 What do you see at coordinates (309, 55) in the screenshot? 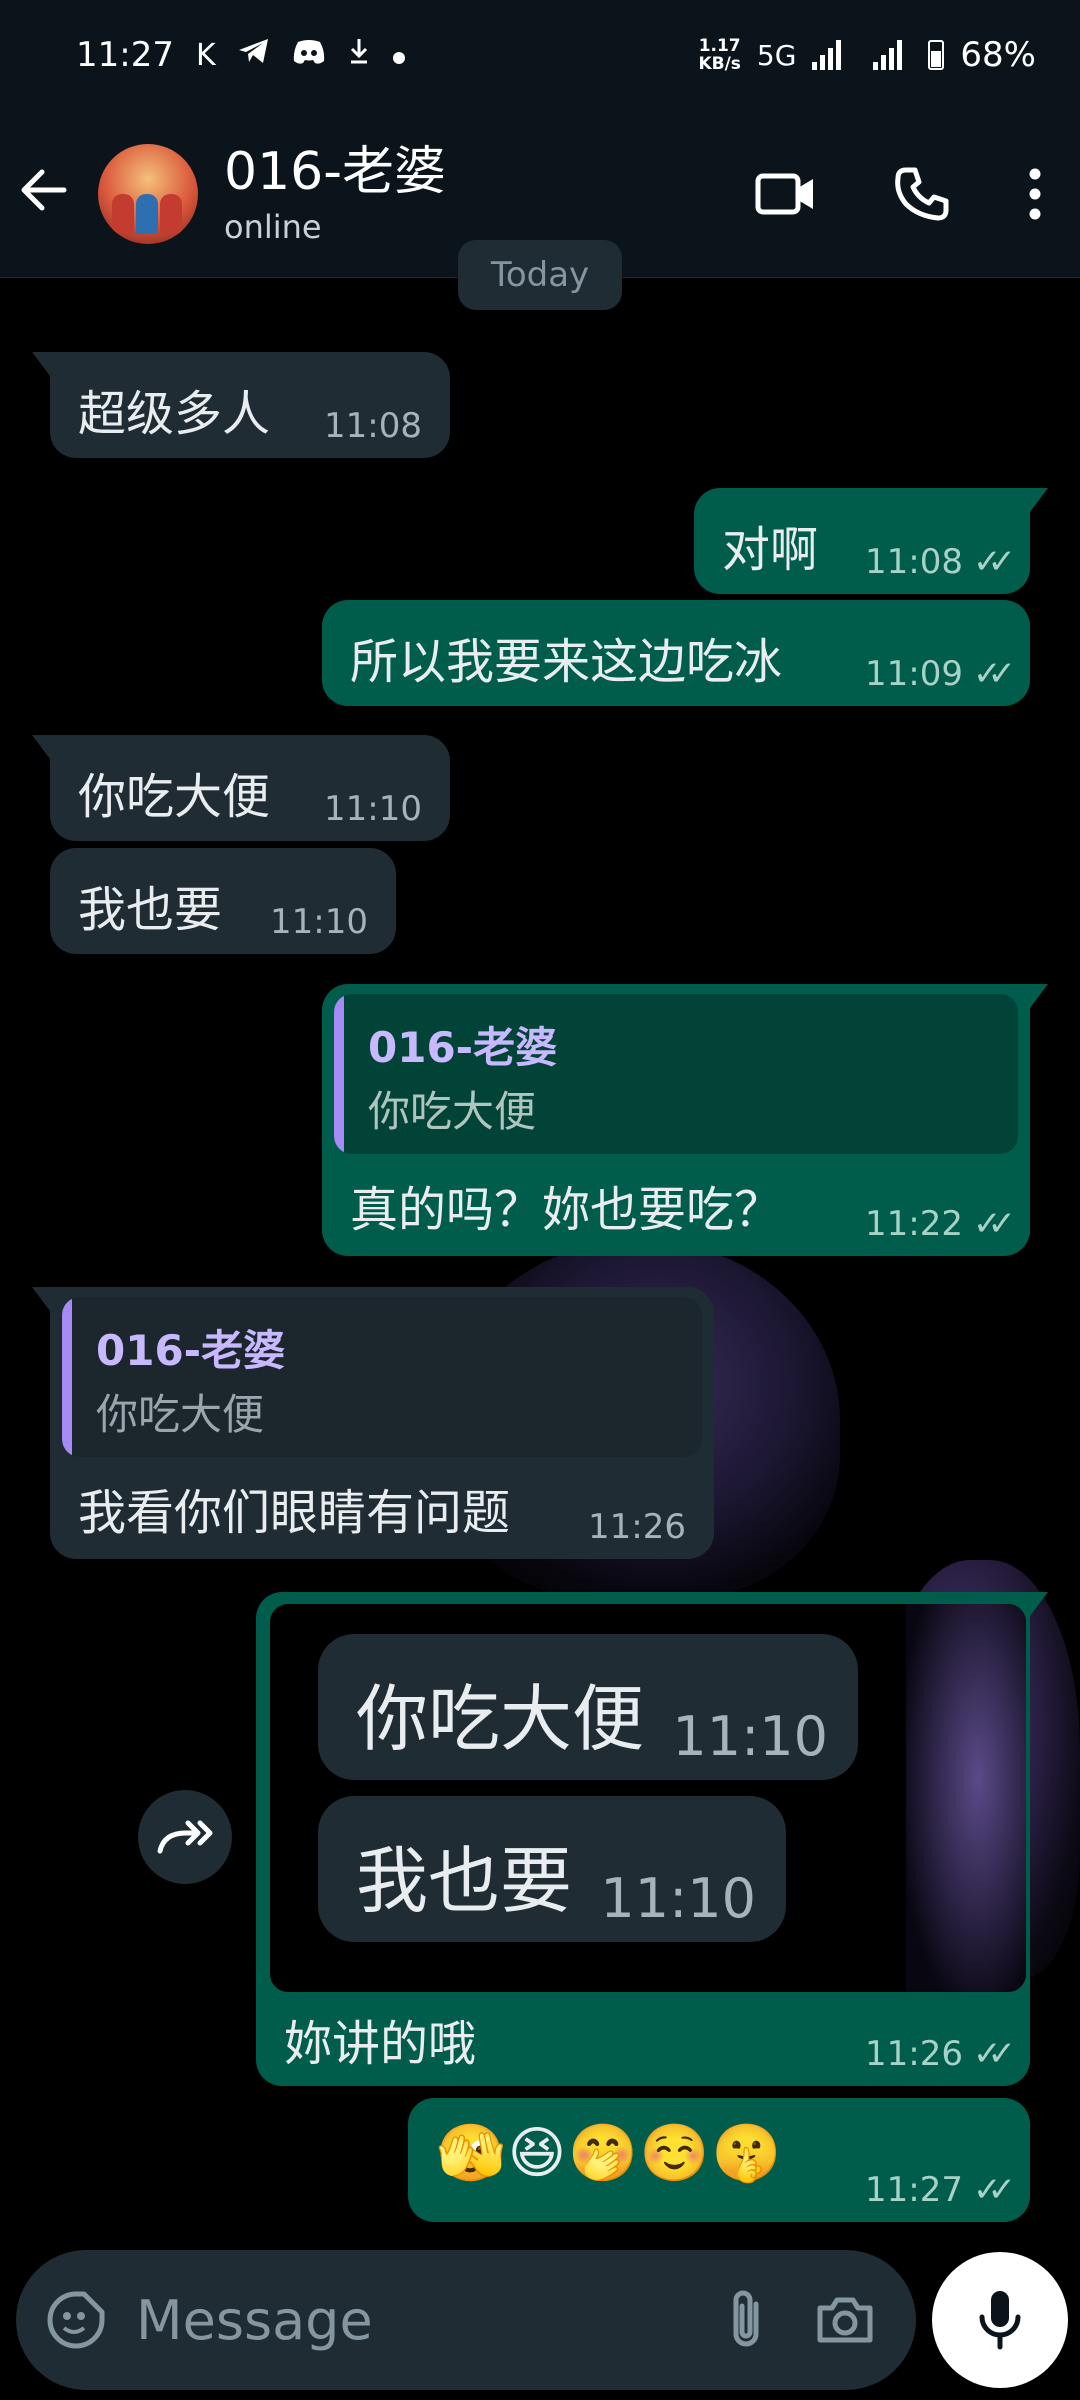
I see `discord-icon` at bounding box center [309, 55].